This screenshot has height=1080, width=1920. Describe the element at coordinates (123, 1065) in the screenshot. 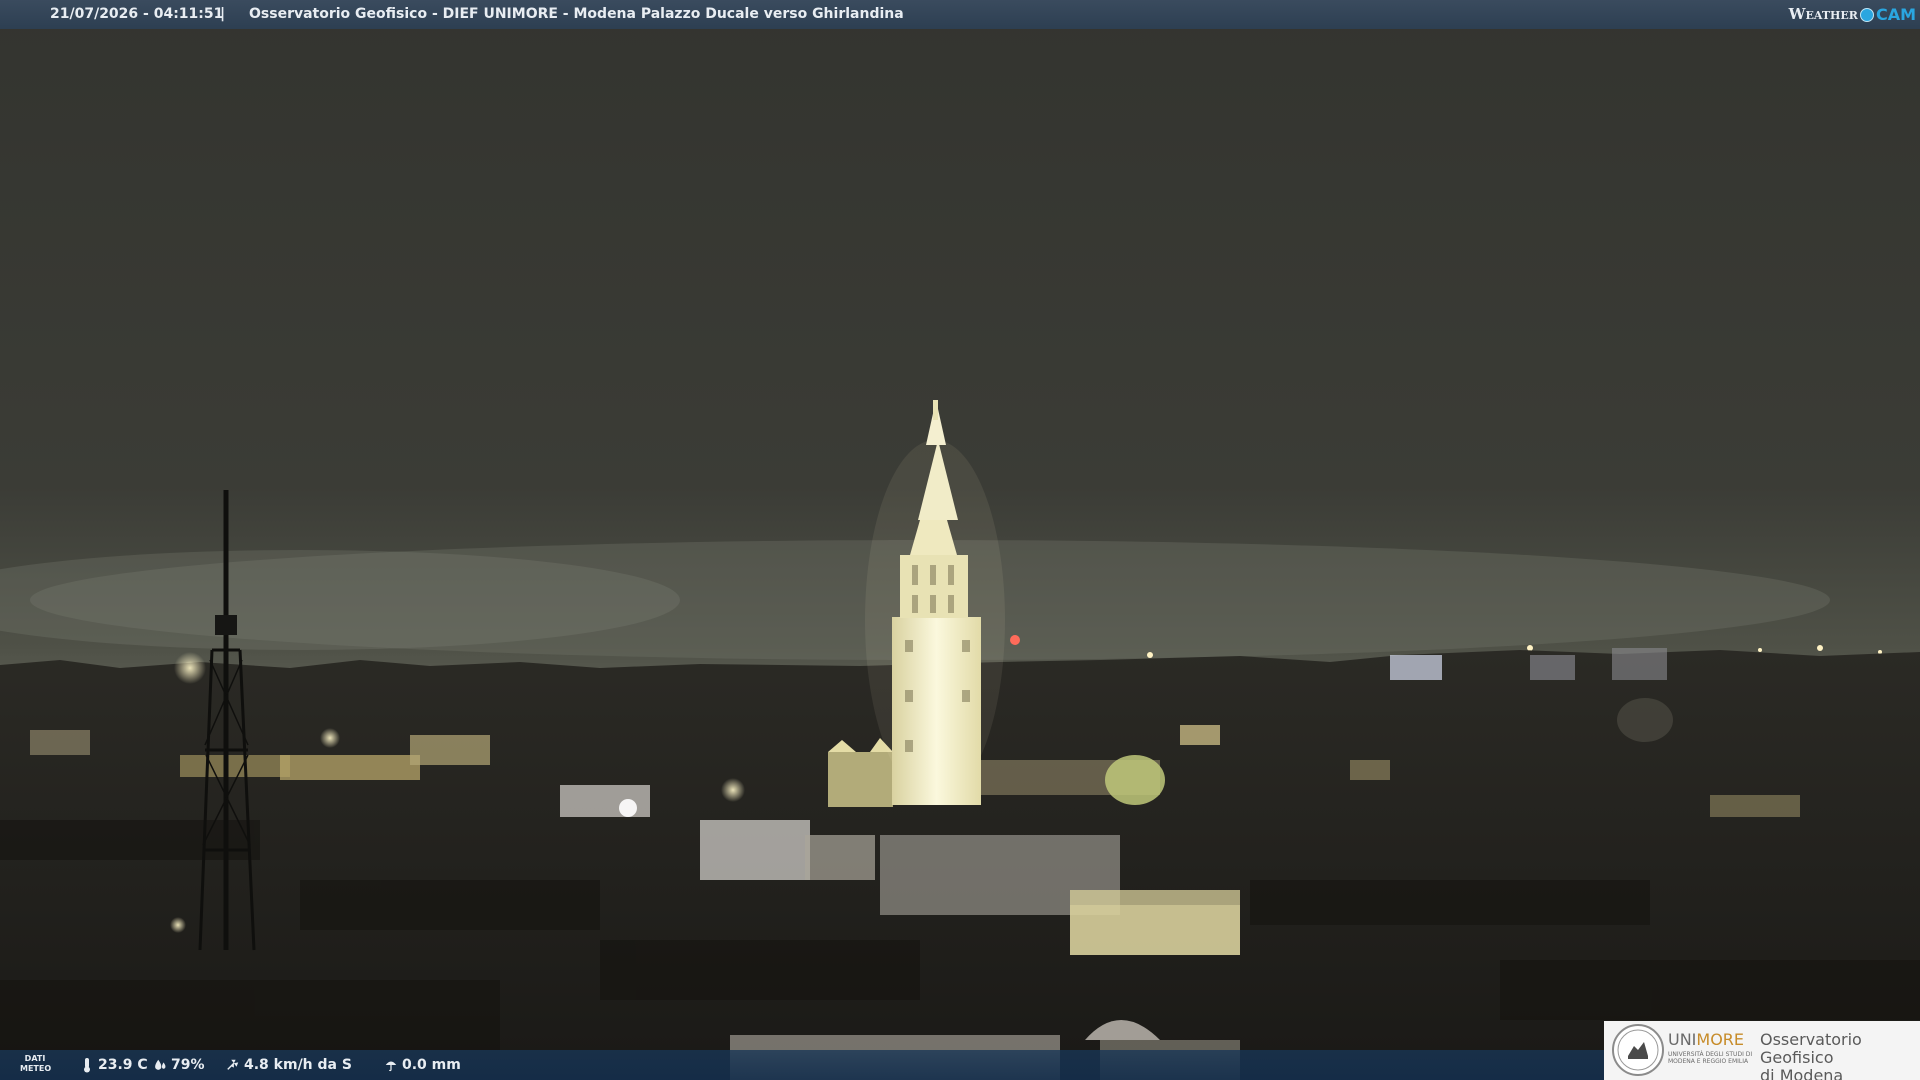

I see `temperature-value: 23.9 C` at that location.